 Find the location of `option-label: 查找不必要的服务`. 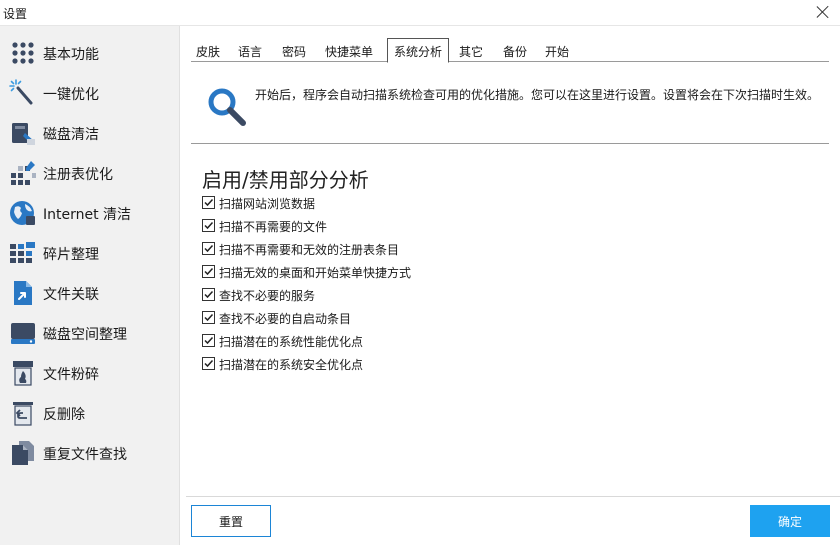

option-label: 查找不必要的服务 is located at coordinates (267, 296).